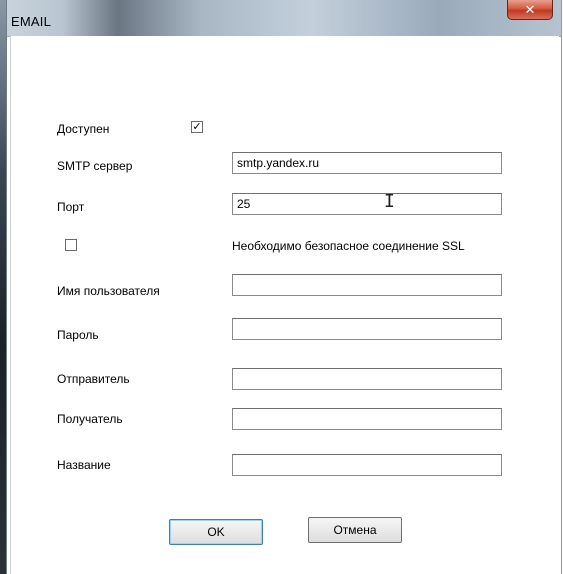  Describe the element at coordinates (83, 129) in the screenshot. I see `enabled-label: Доступен` at that location.